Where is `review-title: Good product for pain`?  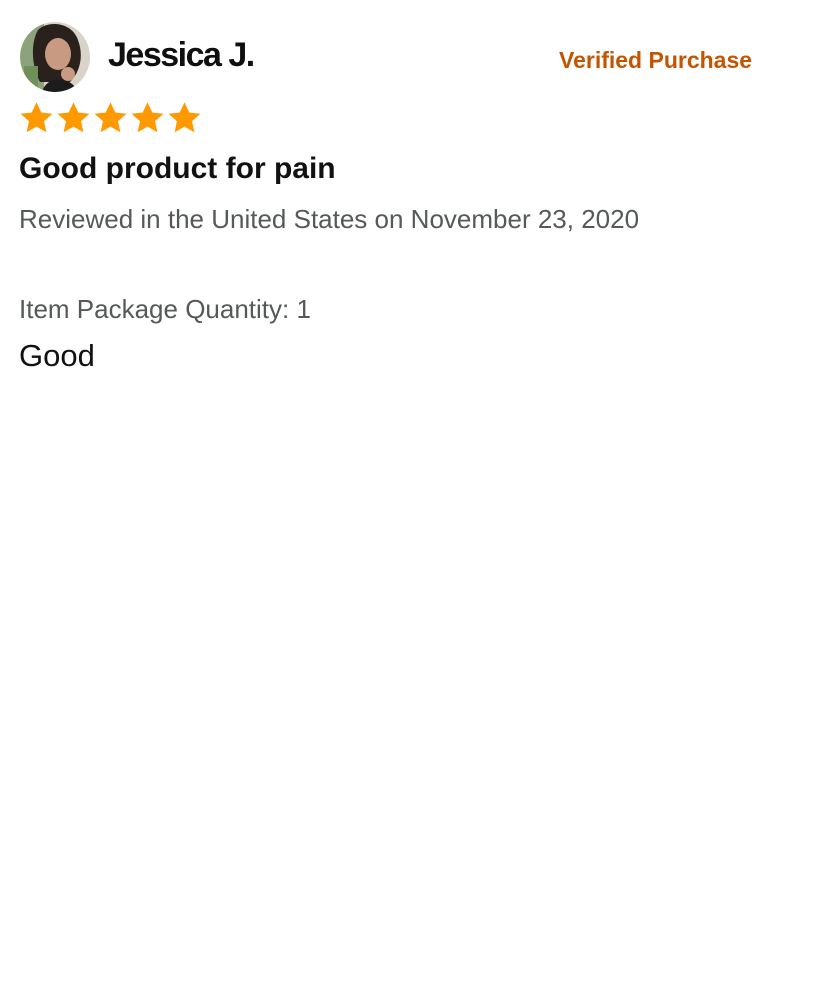
review-title: Good product for pain is located at coordinates (177, 169).